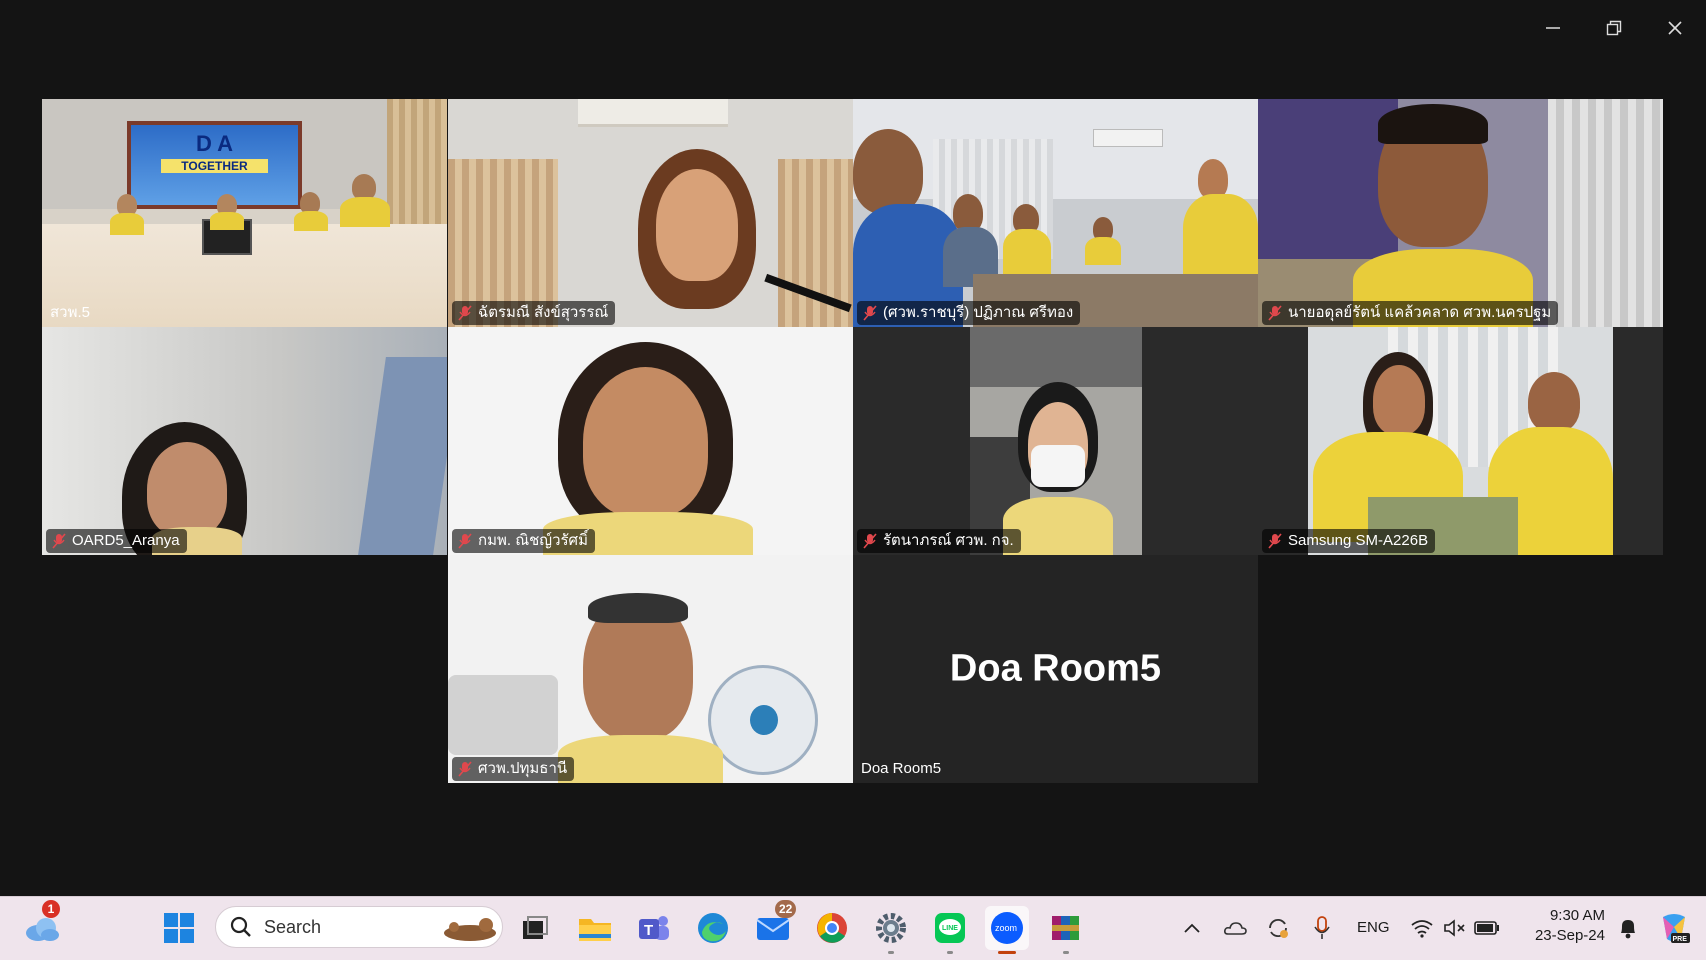 Image resolution: width=1706 pixels, height=960 pixels. I want to click on participant-label: ฉัตรมณี สังข์สุวรรณ์, so click(534, 313).